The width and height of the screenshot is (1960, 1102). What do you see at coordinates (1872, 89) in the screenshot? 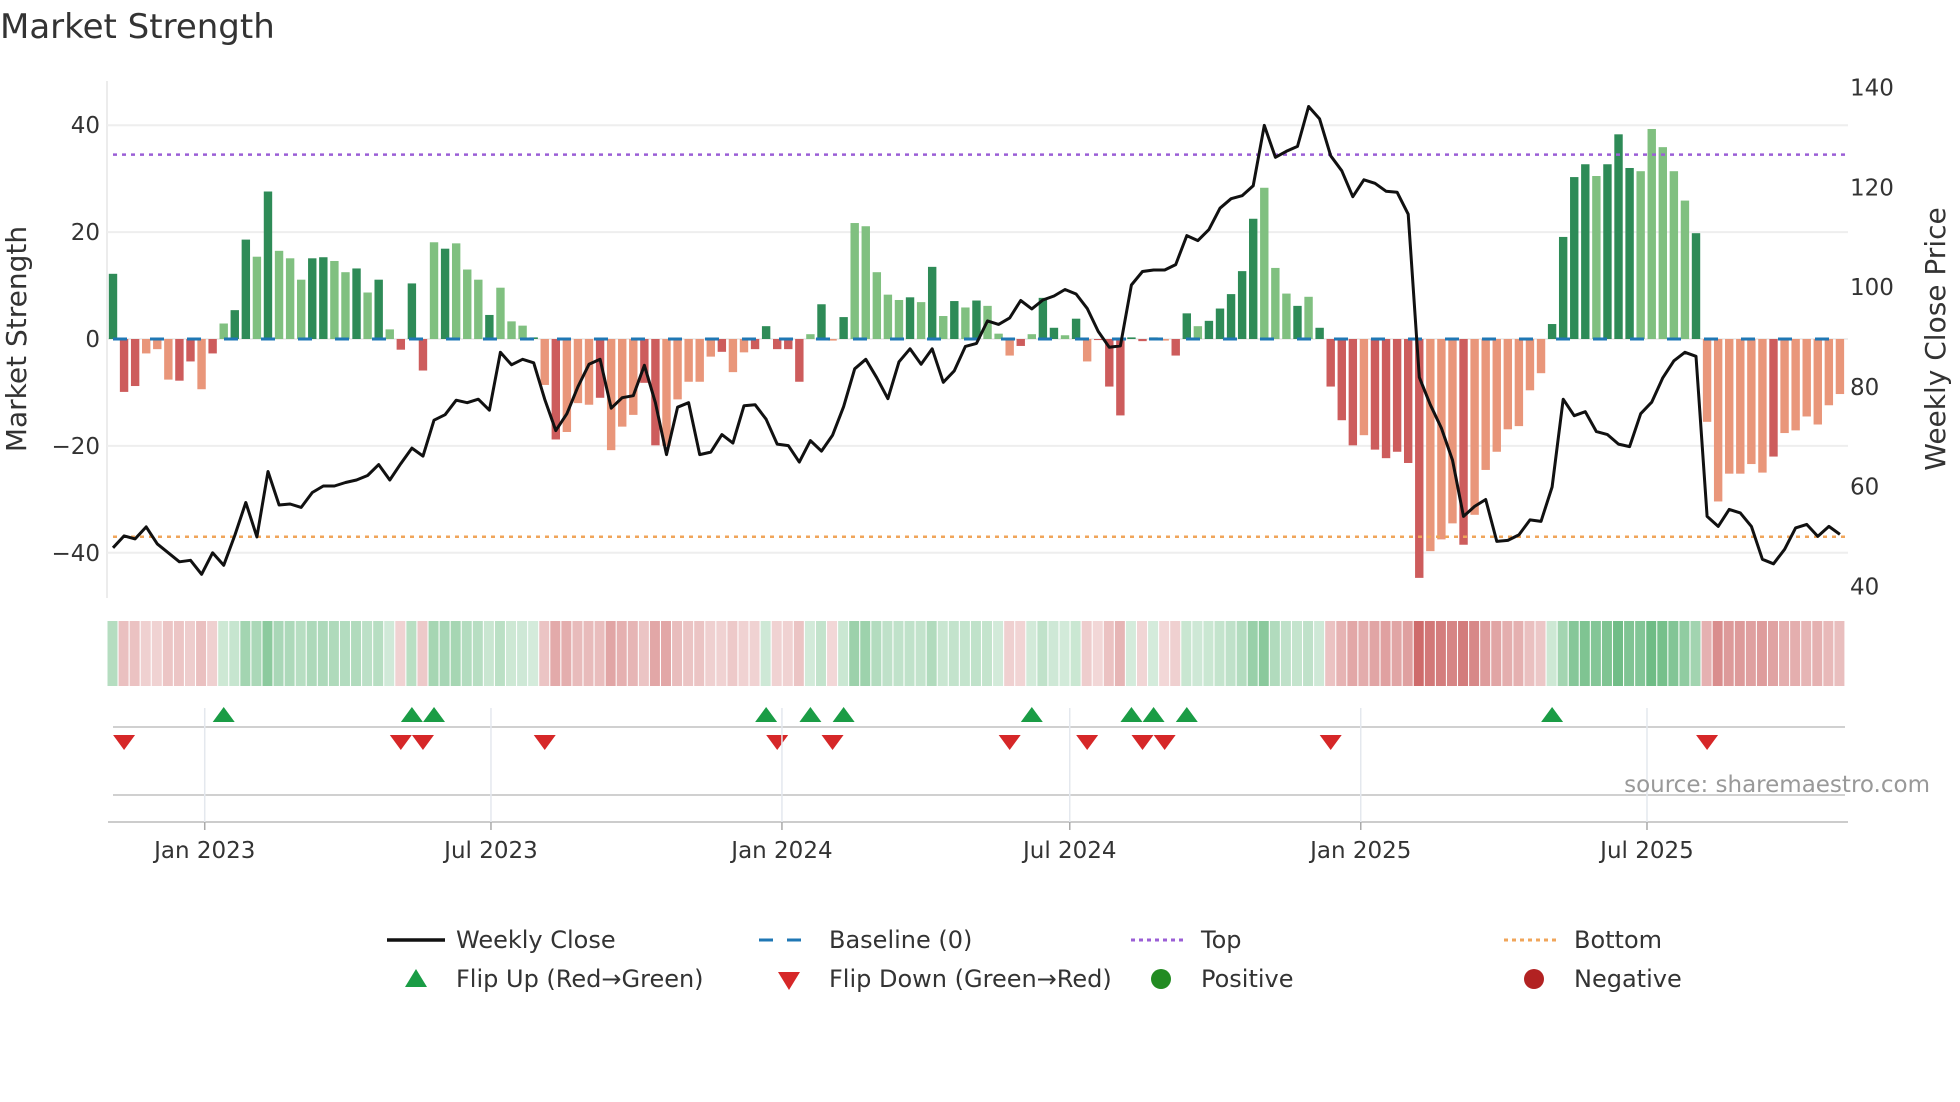
I see `y2-tick-label: 140` at bounding box center [1872, 89].